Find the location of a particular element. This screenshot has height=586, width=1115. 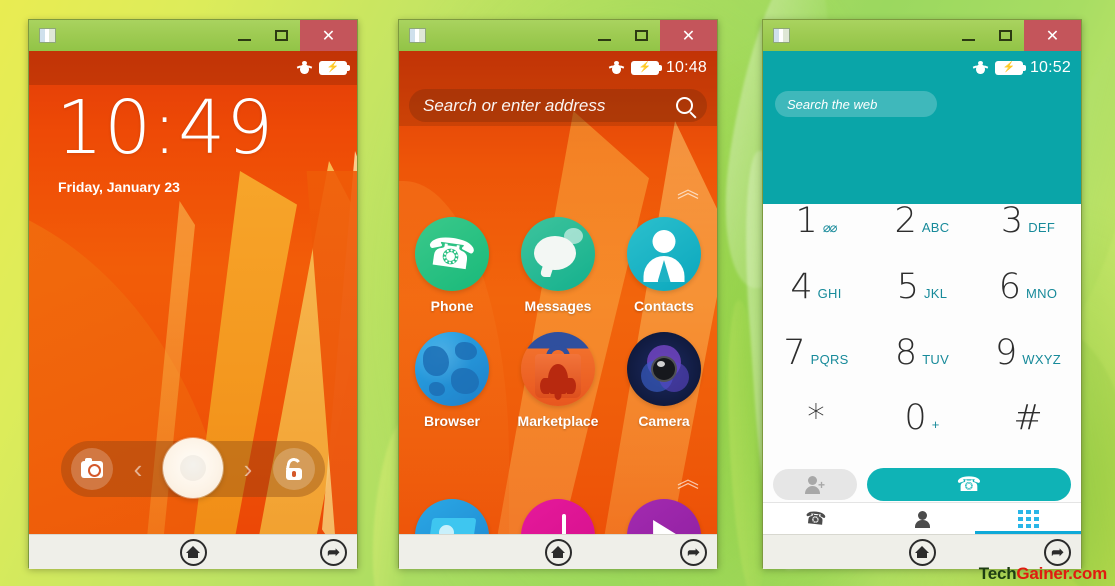

dialer-action-bar: + ☎ is located at coordinates (922, 484).